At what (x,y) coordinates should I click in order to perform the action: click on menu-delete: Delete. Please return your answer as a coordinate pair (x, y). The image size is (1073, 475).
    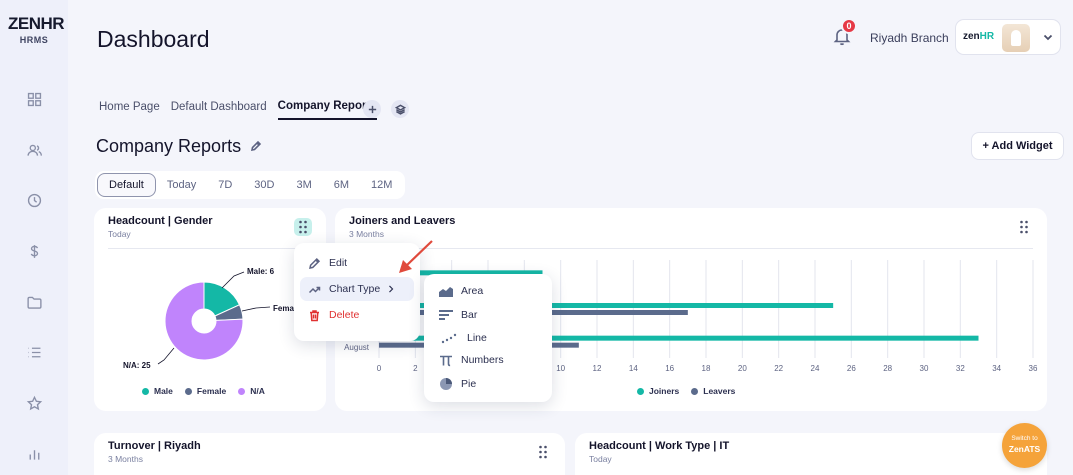
    Looking at the image, I should click on (357, 315).